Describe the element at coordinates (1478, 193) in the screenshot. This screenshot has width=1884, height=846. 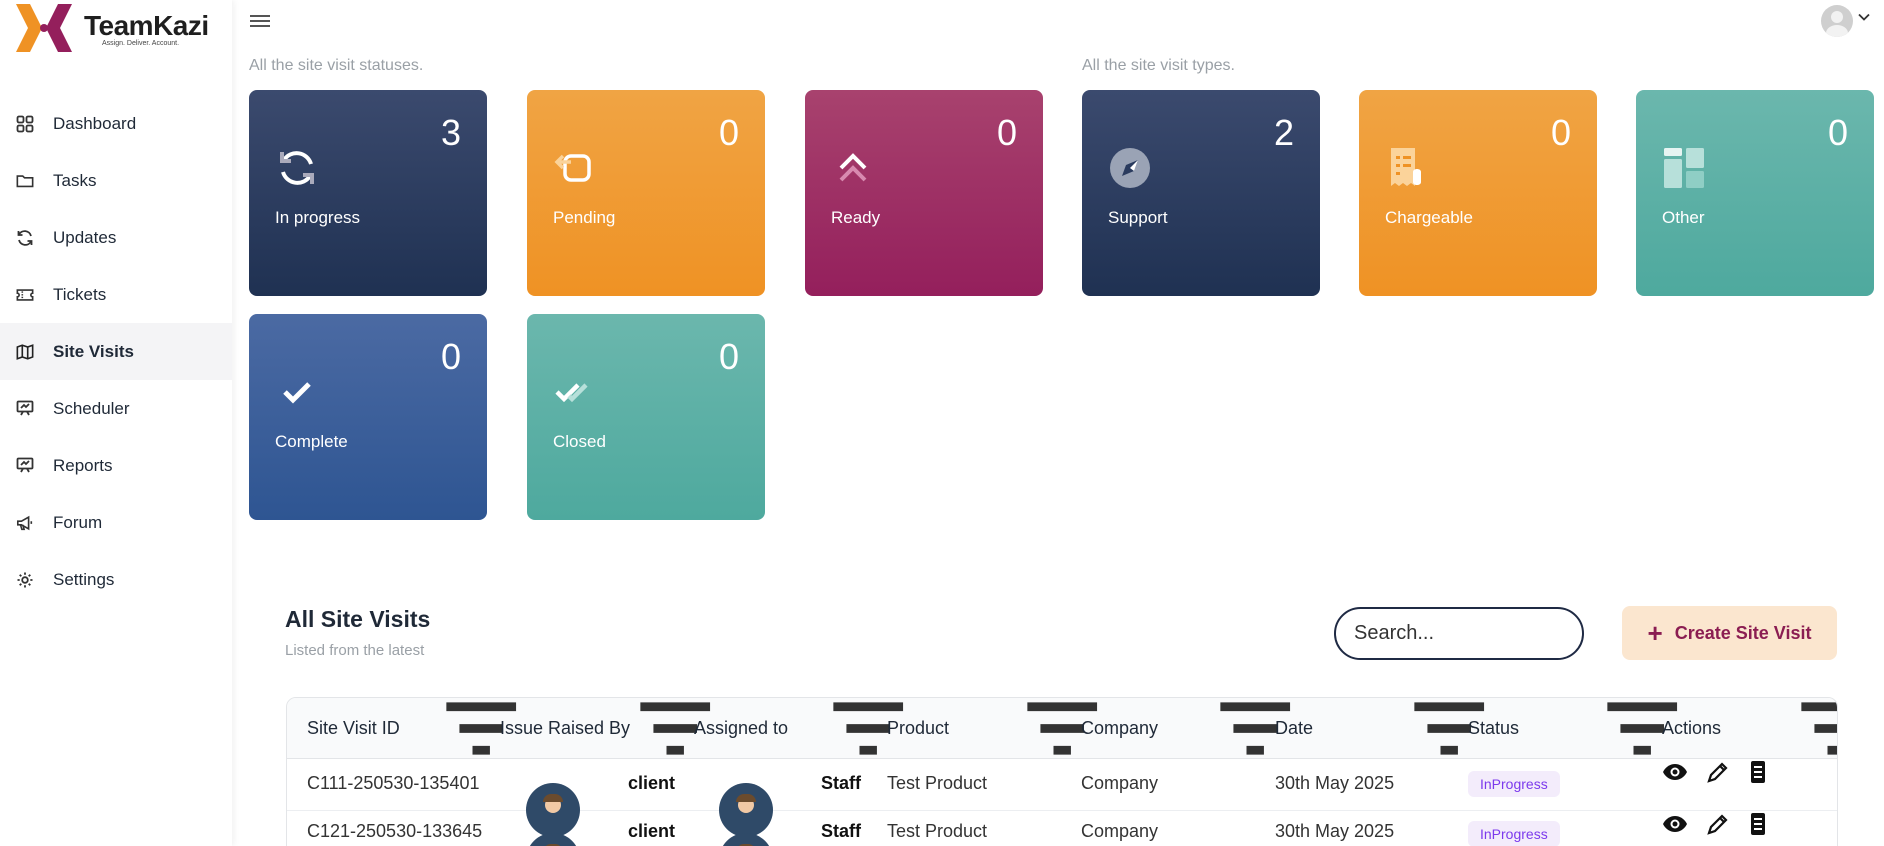
I see `type-card-chargeable: 0 Chargeable` at that location.